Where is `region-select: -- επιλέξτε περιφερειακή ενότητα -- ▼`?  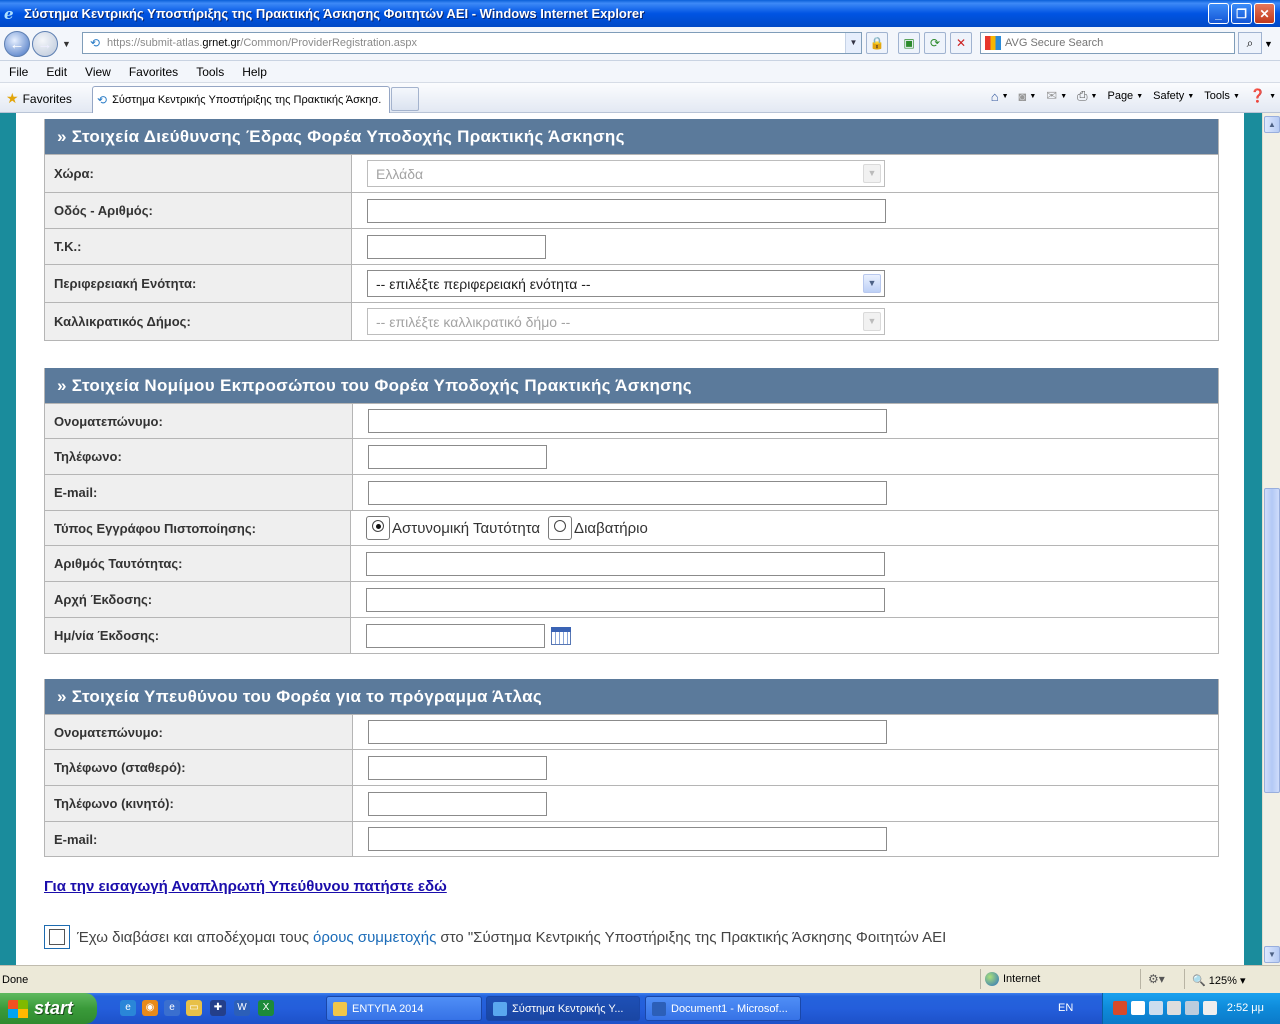
region-select: -- επιλέξτε περιφερειακή ενότητα -- ▼ is located at coordinates (626, 283).